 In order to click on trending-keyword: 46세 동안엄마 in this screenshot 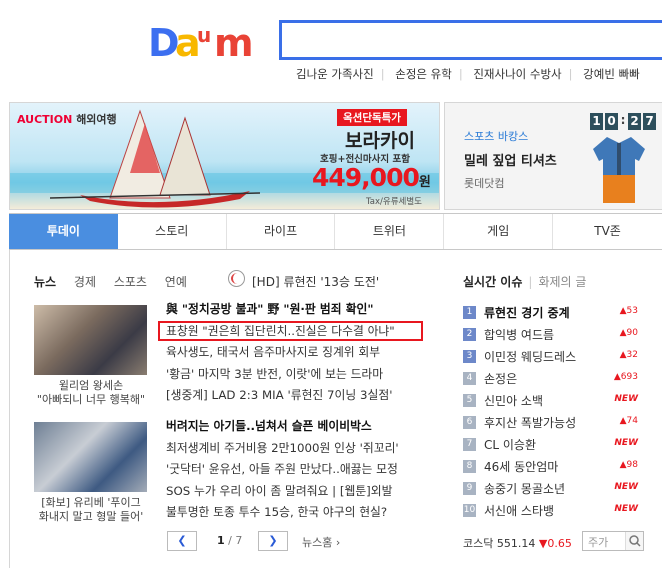, I will do `click(521, 466)`.